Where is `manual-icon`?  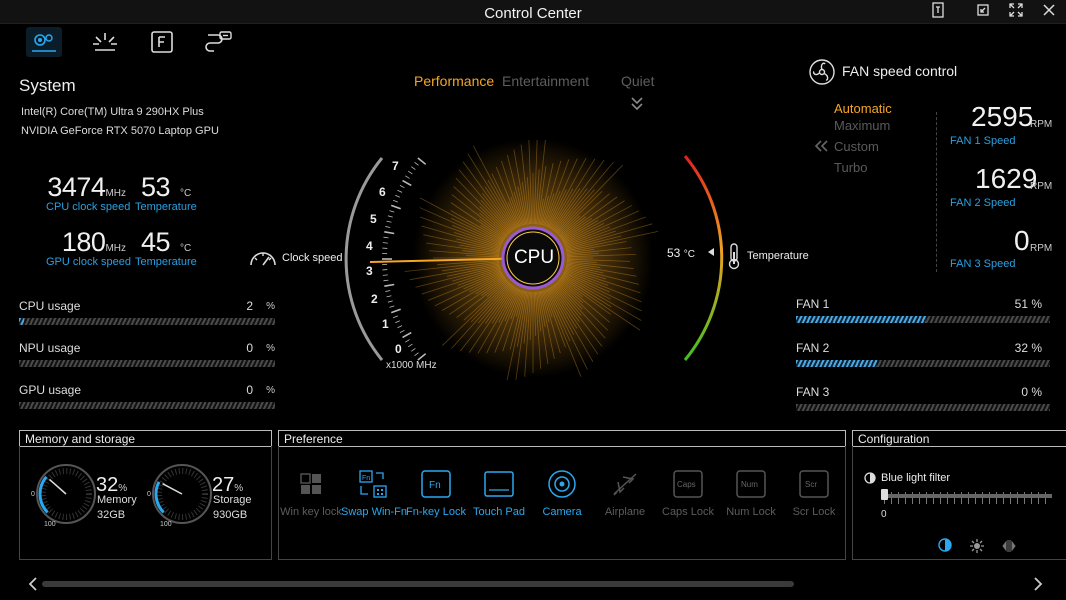
manual-icon is located at coordinates (938, 12).